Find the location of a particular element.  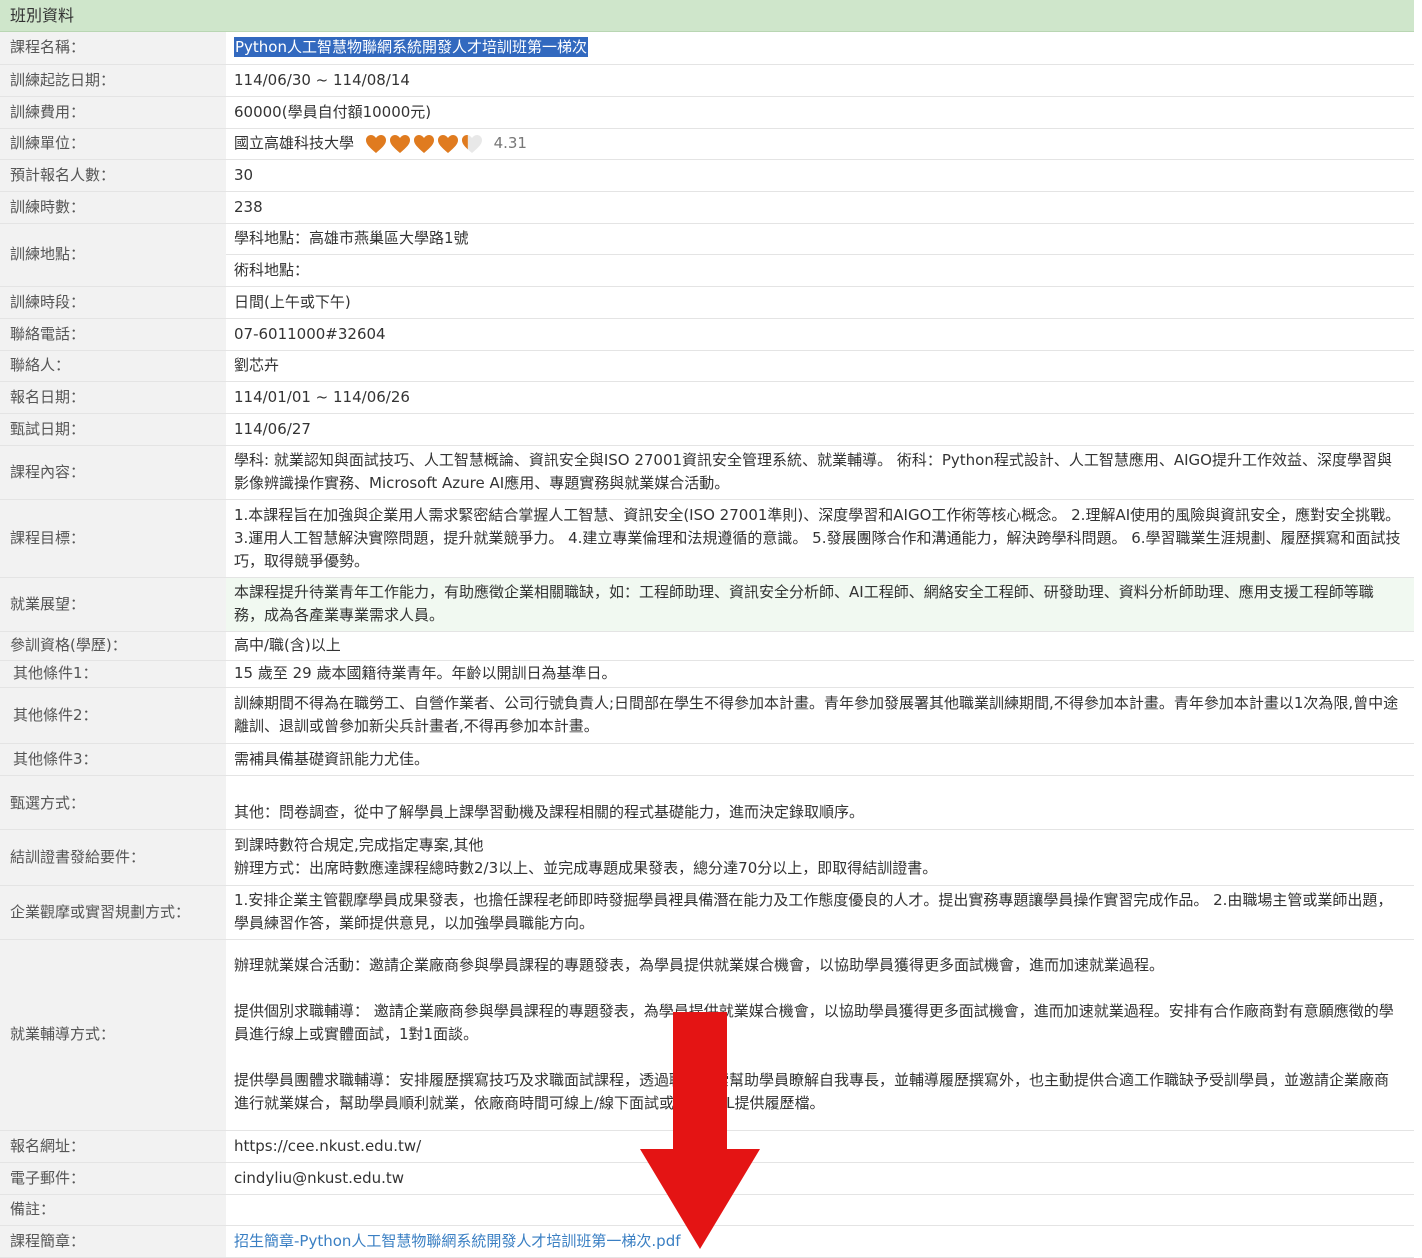

row-training-fee: 訓練費用： 60000(學員自付額10000元) is located at coordinates (707, 112).